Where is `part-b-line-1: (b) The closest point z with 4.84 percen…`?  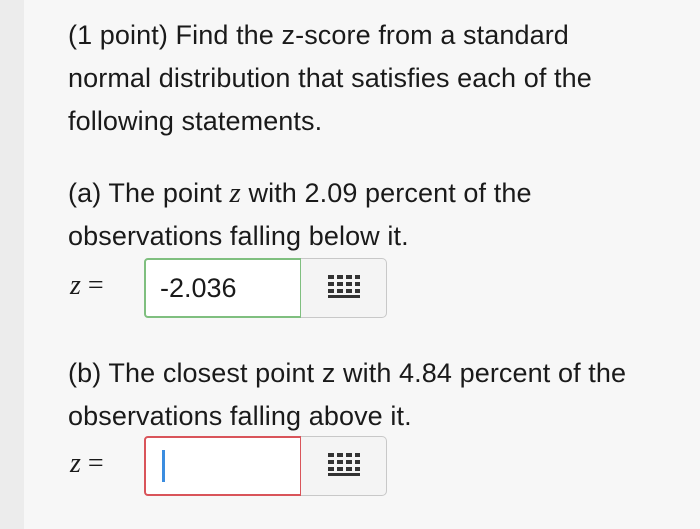
part-b-line-1: (b) The closest point z with 4.84 percen… is located at coordinates (347, 373).